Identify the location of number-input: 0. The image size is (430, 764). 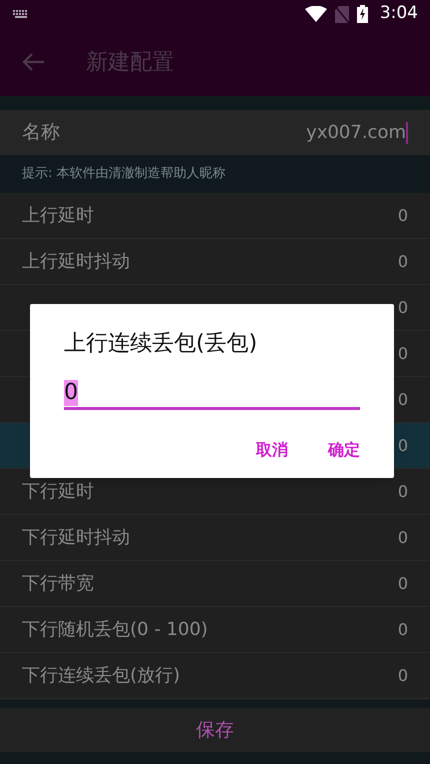
(212, 395).